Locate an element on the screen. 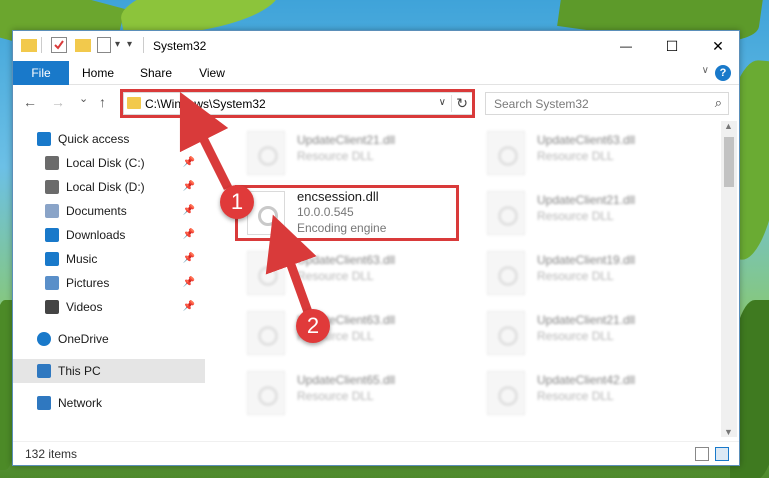 The height and width of the screenshot is (478, 769). item-count: 132 items is located at coordinates (51, 454).